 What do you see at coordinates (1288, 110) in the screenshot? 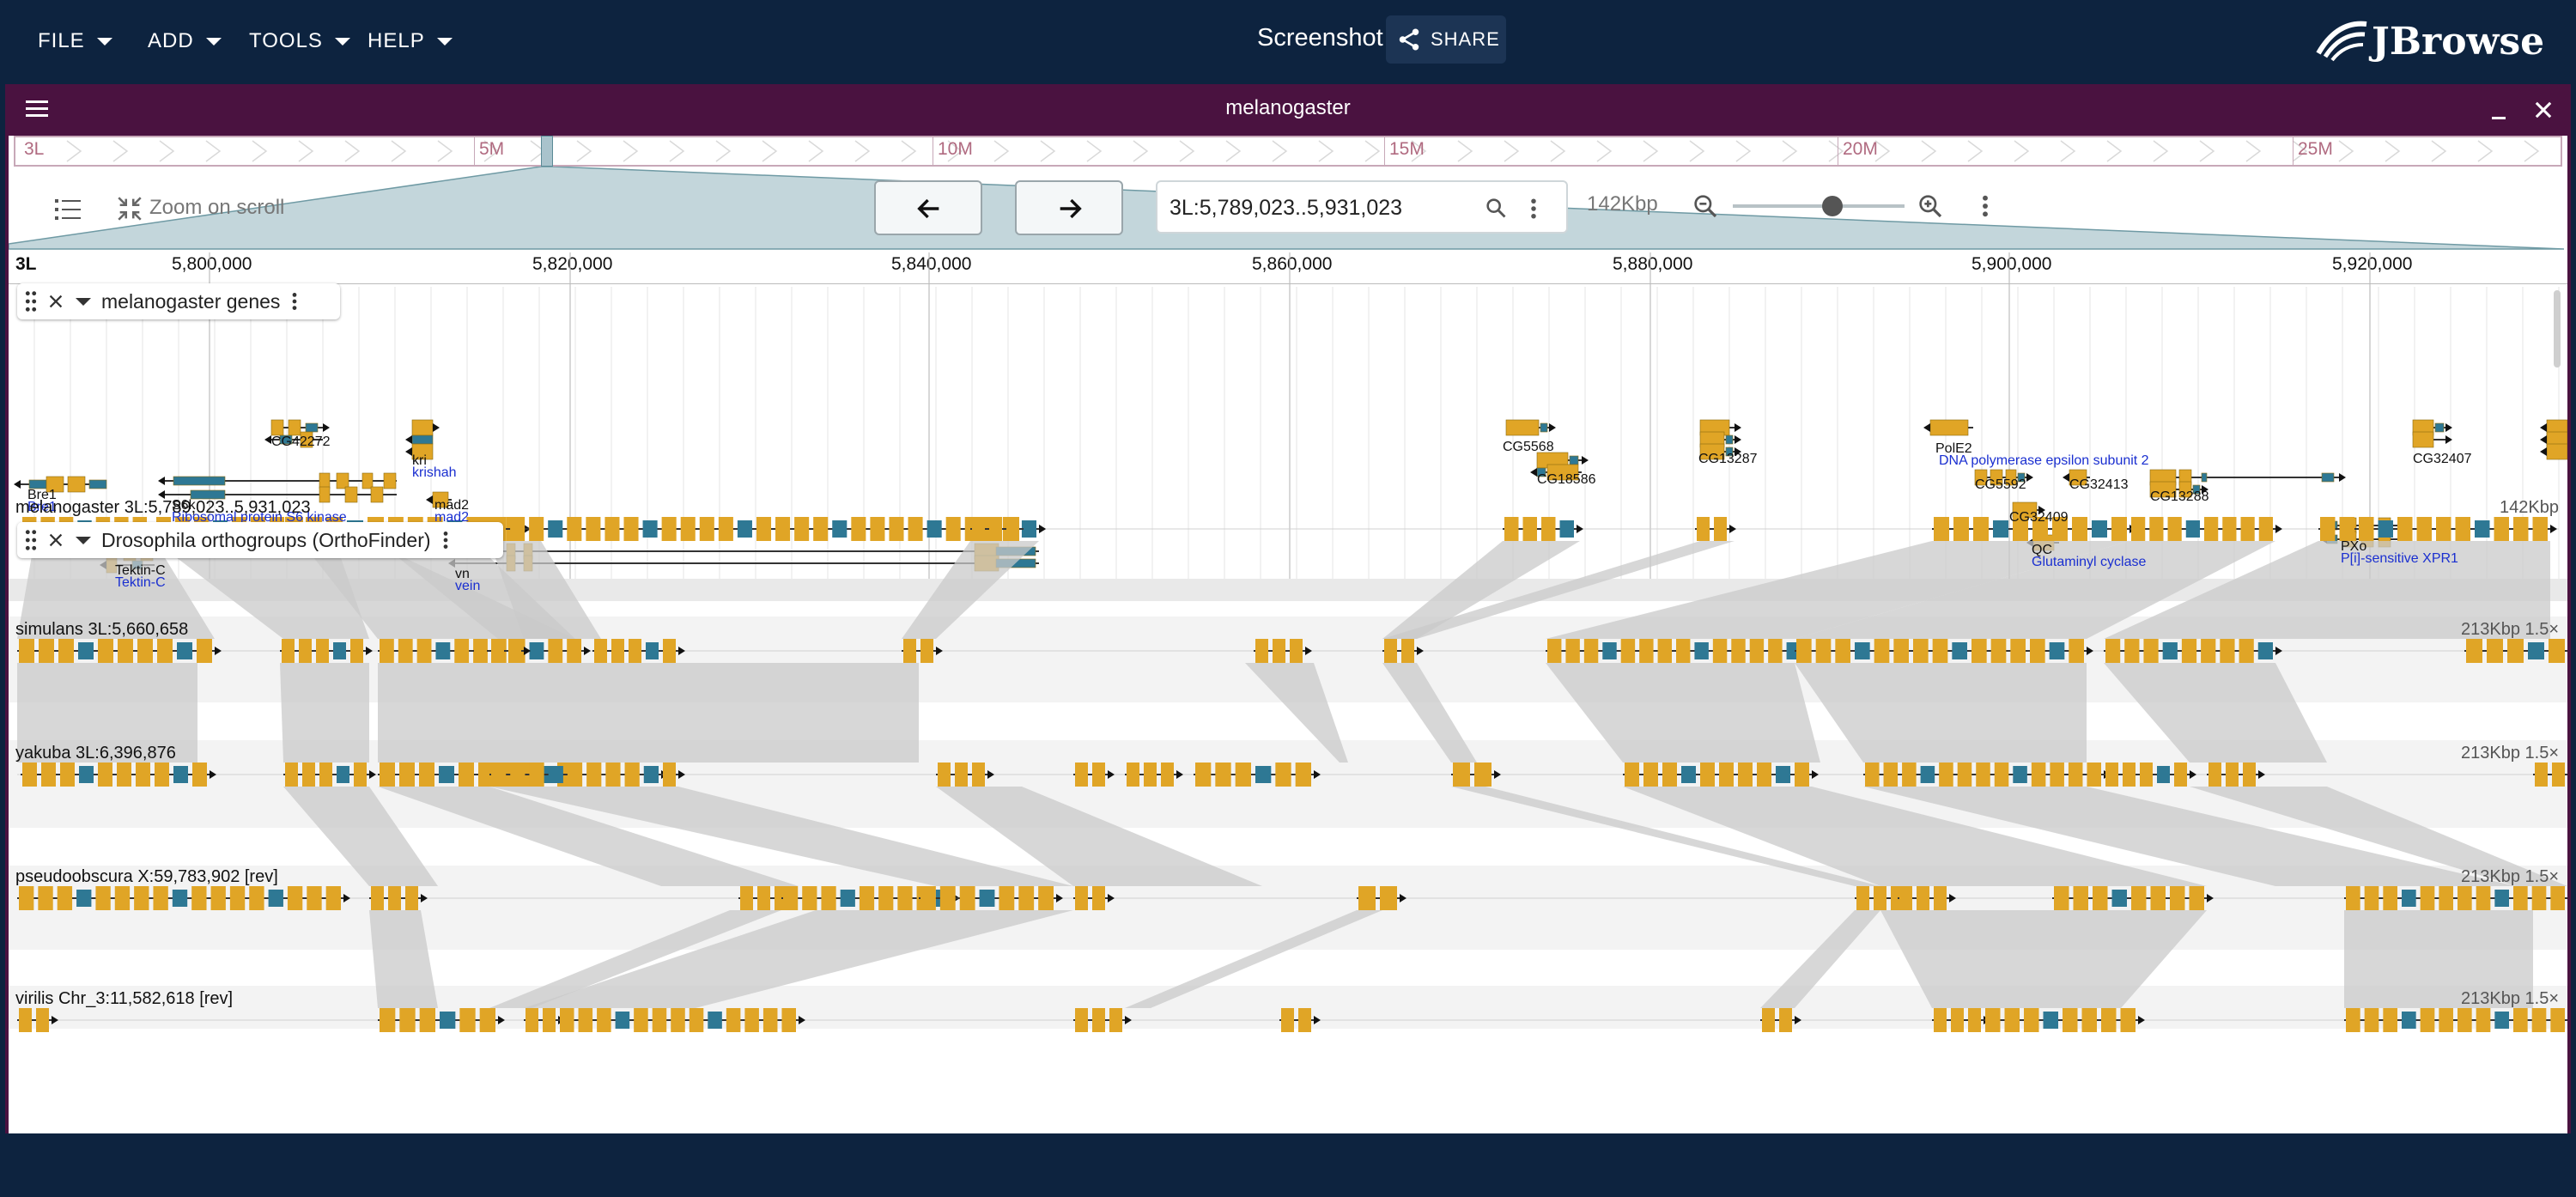
I see `view-header: melanogaster` at bounding box center [1288, 110].